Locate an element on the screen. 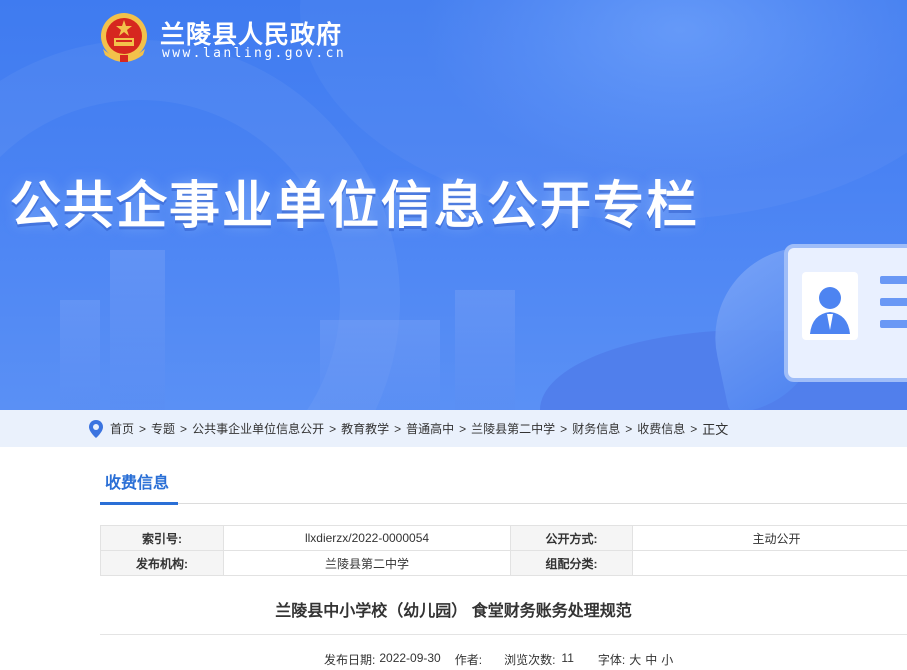  banner-headline: 公共企事业单位信息公开专栏 is located at coordinates (355, 206).